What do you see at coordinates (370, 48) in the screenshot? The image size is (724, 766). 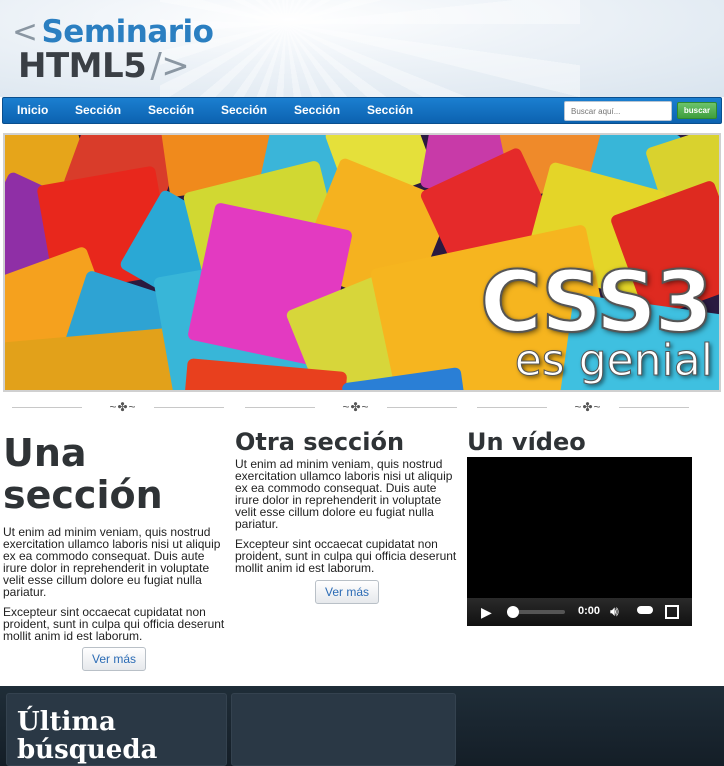 I see `header-rays` at bounding box center [370, 48].